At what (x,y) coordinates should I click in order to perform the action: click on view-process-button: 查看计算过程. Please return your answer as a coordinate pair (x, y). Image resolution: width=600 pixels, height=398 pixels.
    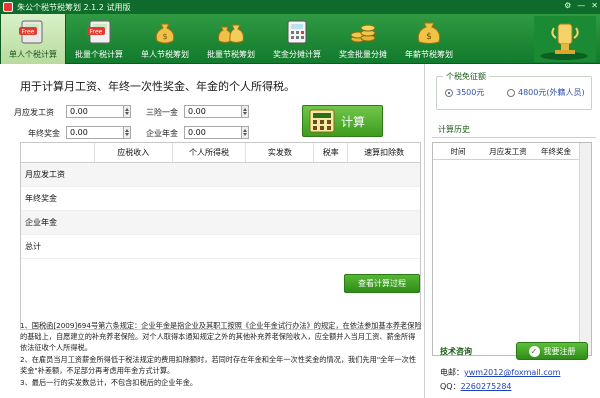
    Looking at the image, I should click on (382, 283).